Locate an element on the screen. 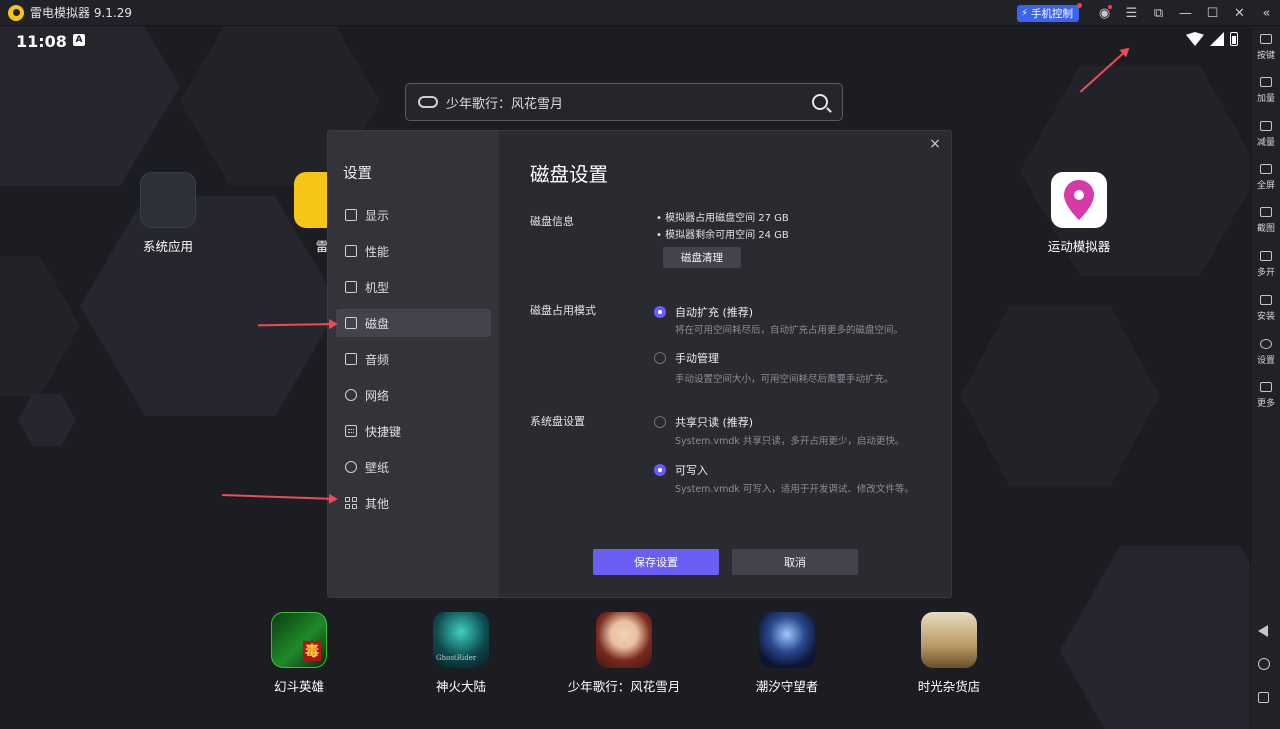  option-desc: System.vmdk 可写入，适用于开发调试、修改文件等。 is located at coordinates (794, 489).